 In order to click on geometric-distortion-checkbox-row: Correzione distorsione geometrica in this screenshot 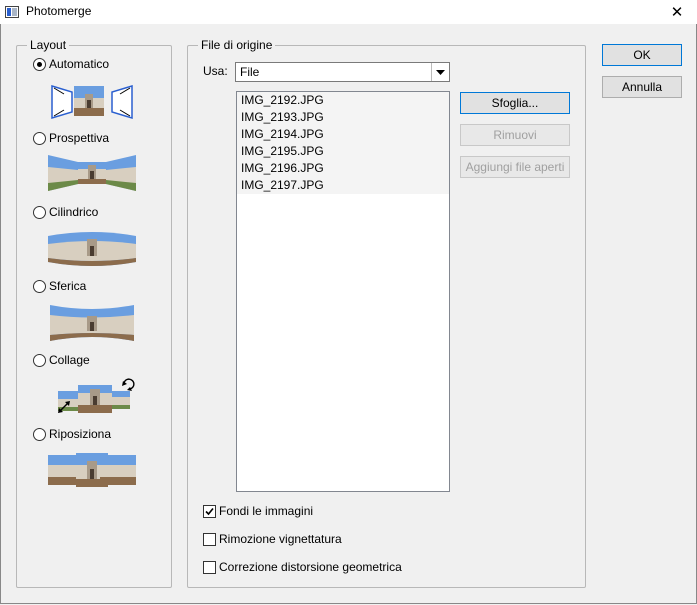, I will do `click(302, 567)`.